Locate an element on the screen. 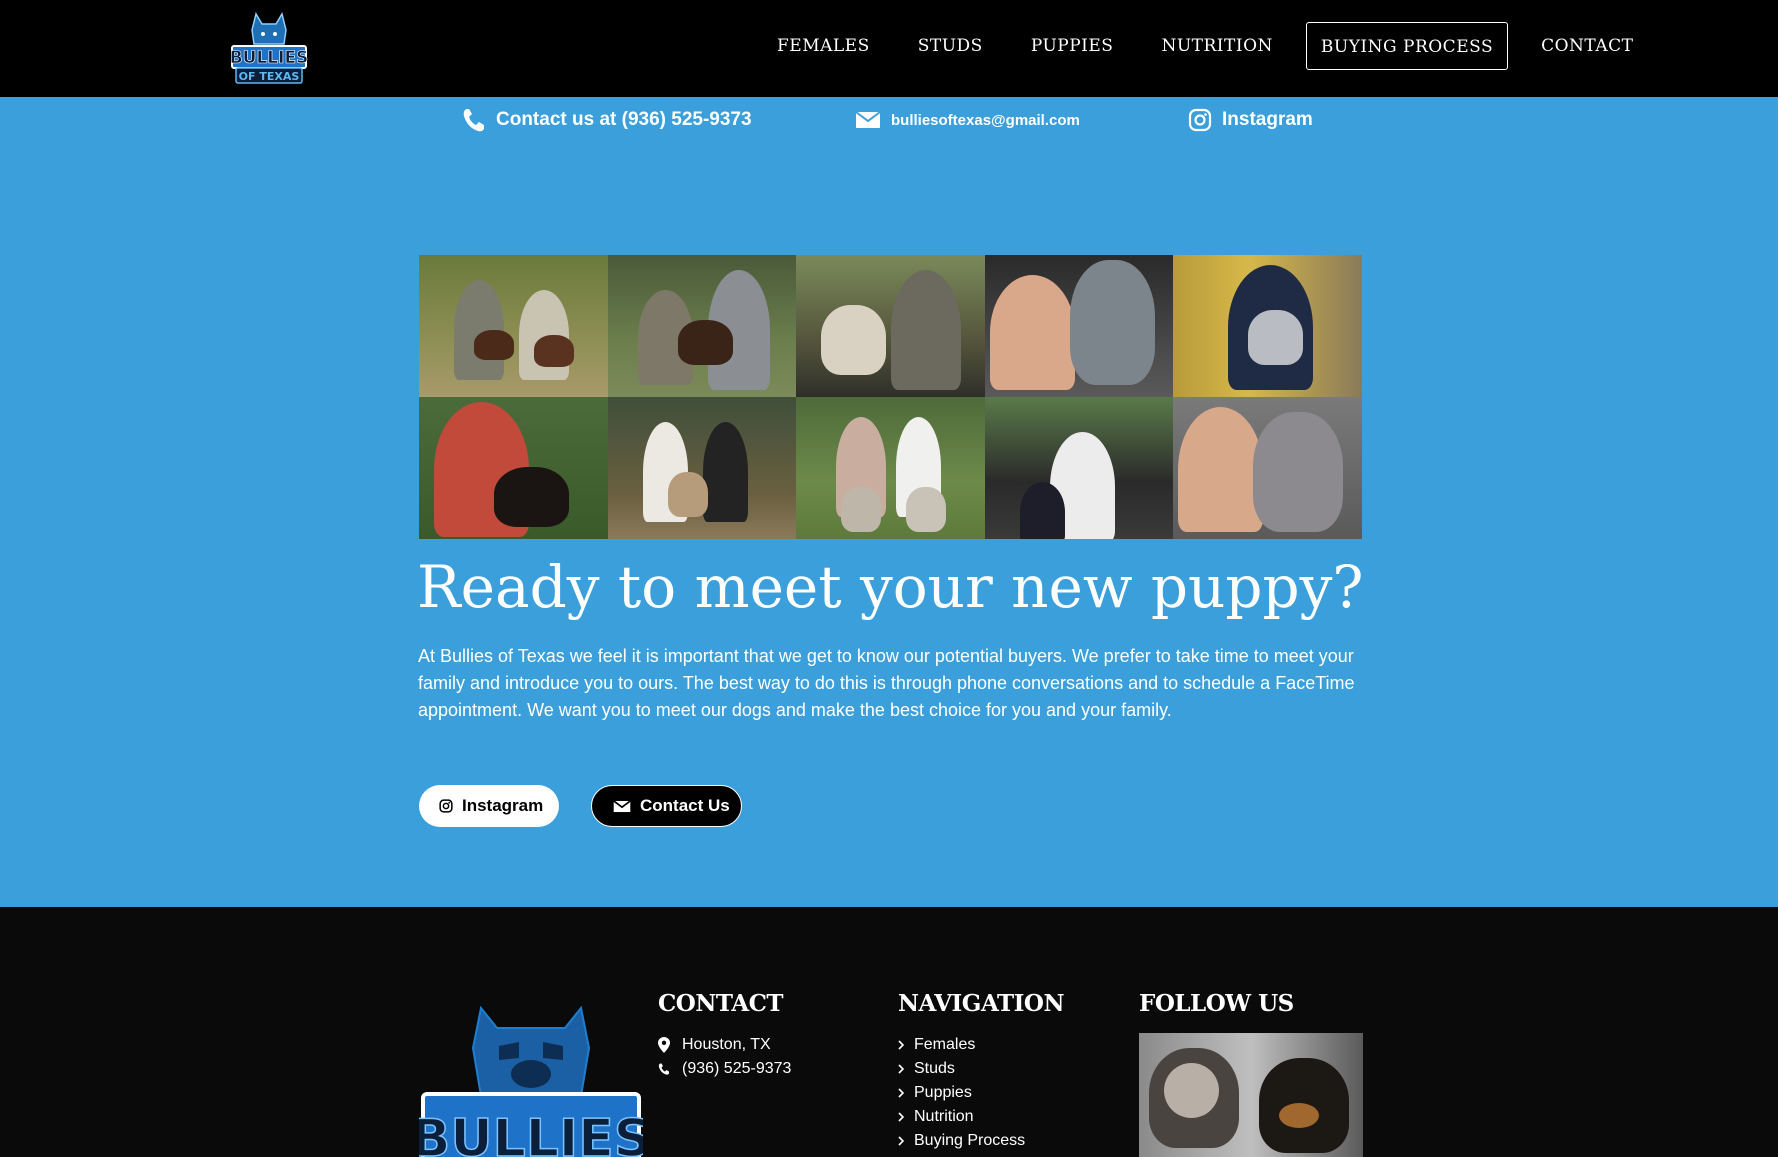  site-logo: BULLIES OF TEXAS is located at coordinates (269, 47).